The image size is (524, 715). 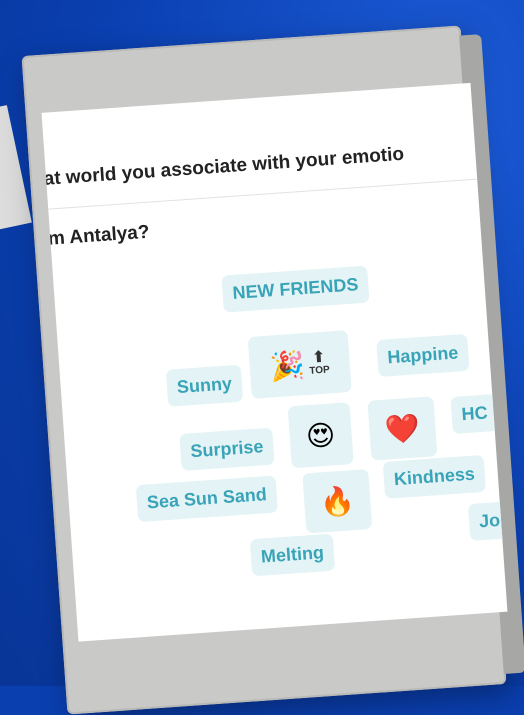 I want to click on chip-new-friends: NEW FRIENDS, so click(x=295, y=289).